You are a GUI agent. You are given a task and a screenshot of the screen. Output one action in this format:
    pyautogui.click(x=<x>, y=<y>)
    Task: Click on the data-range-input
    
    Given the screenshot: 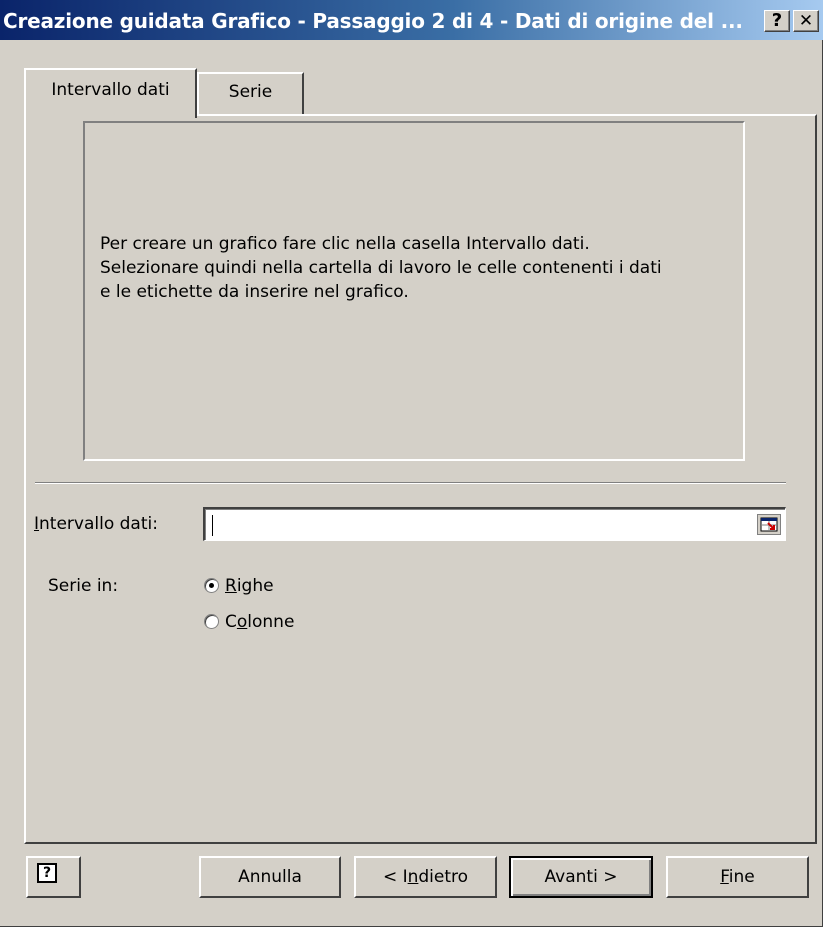 What is the action you would take?
    pyautogui.click(x=494, y=524)
    